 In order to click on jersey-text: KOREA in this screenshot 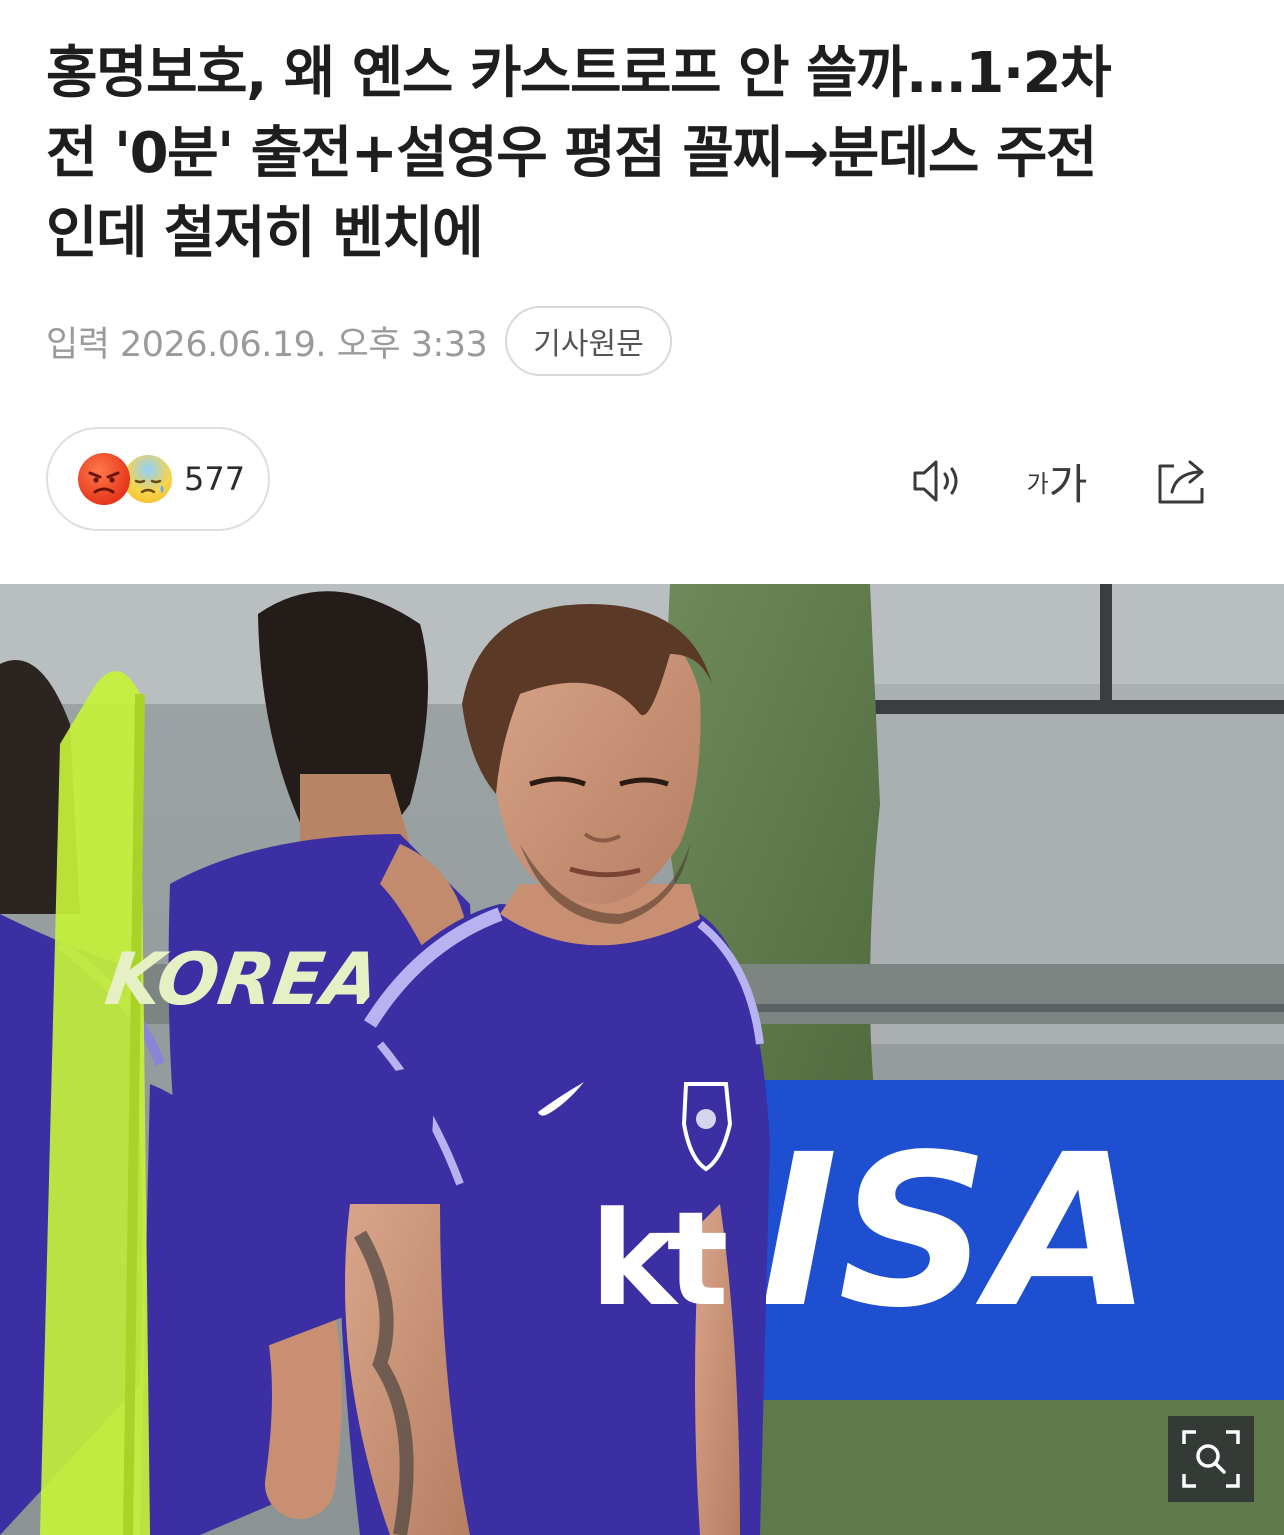, I will do `click(242, 980)`.